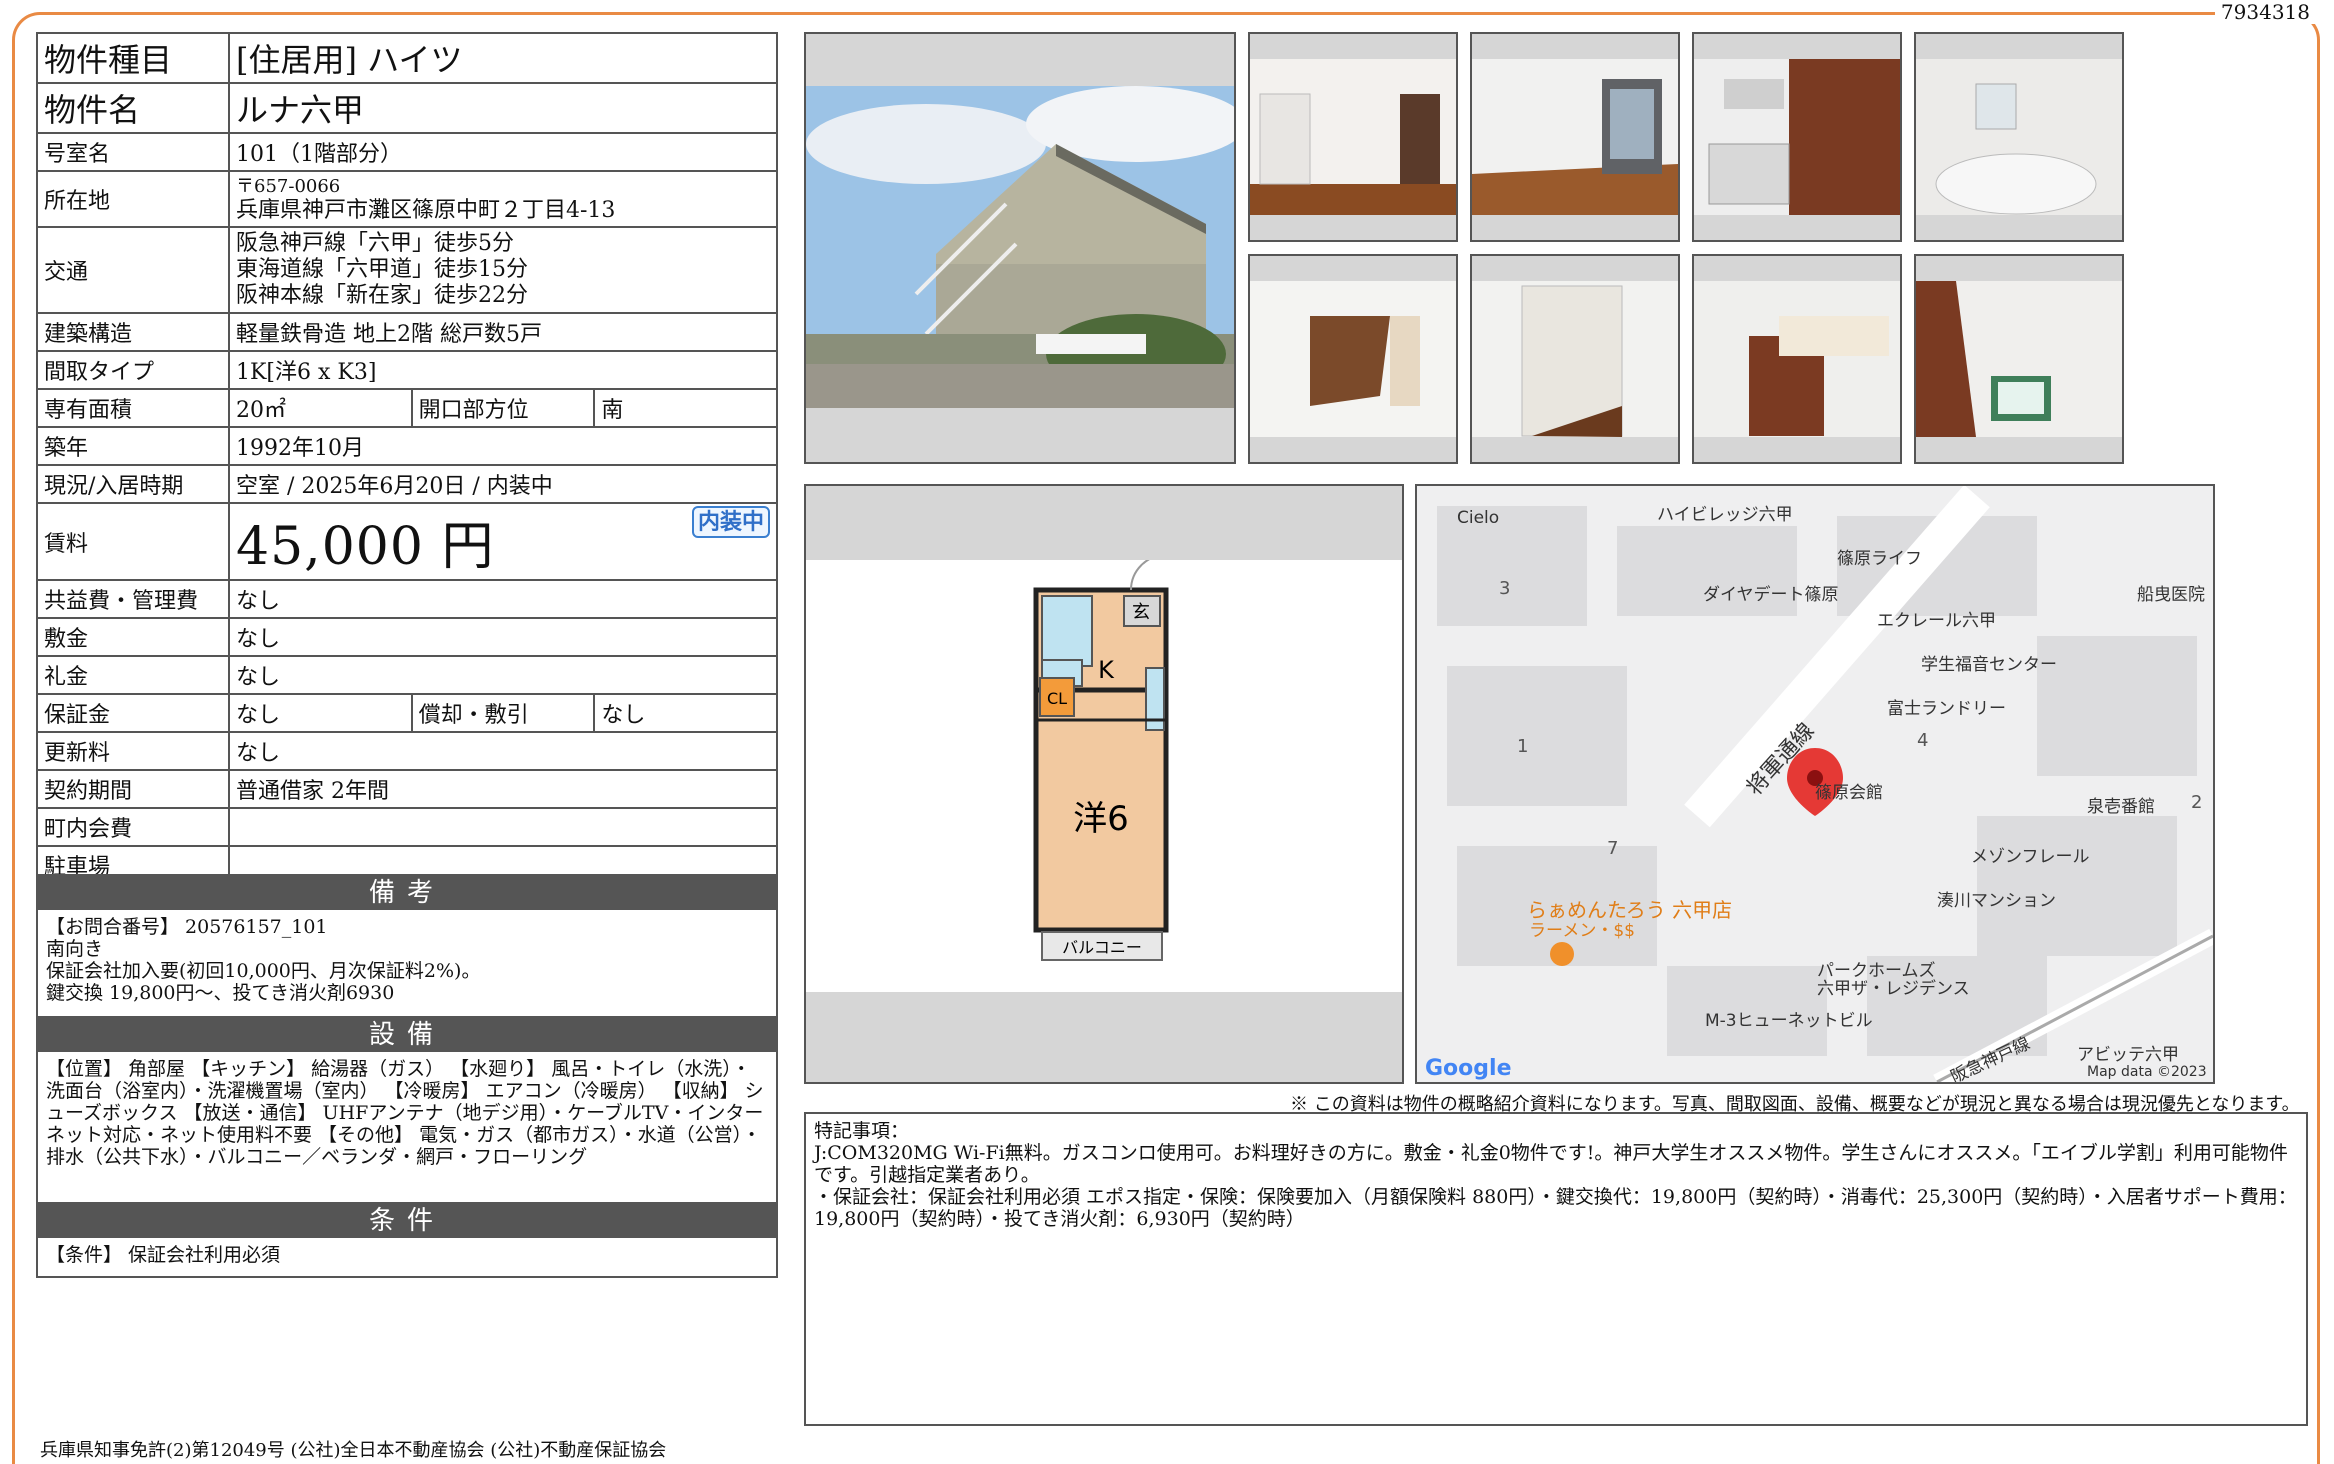 The image size is (2334, 1464). Describe the element at coordinates (1797, 359) in the screenshot. I see `shoebox-photo` at that location.